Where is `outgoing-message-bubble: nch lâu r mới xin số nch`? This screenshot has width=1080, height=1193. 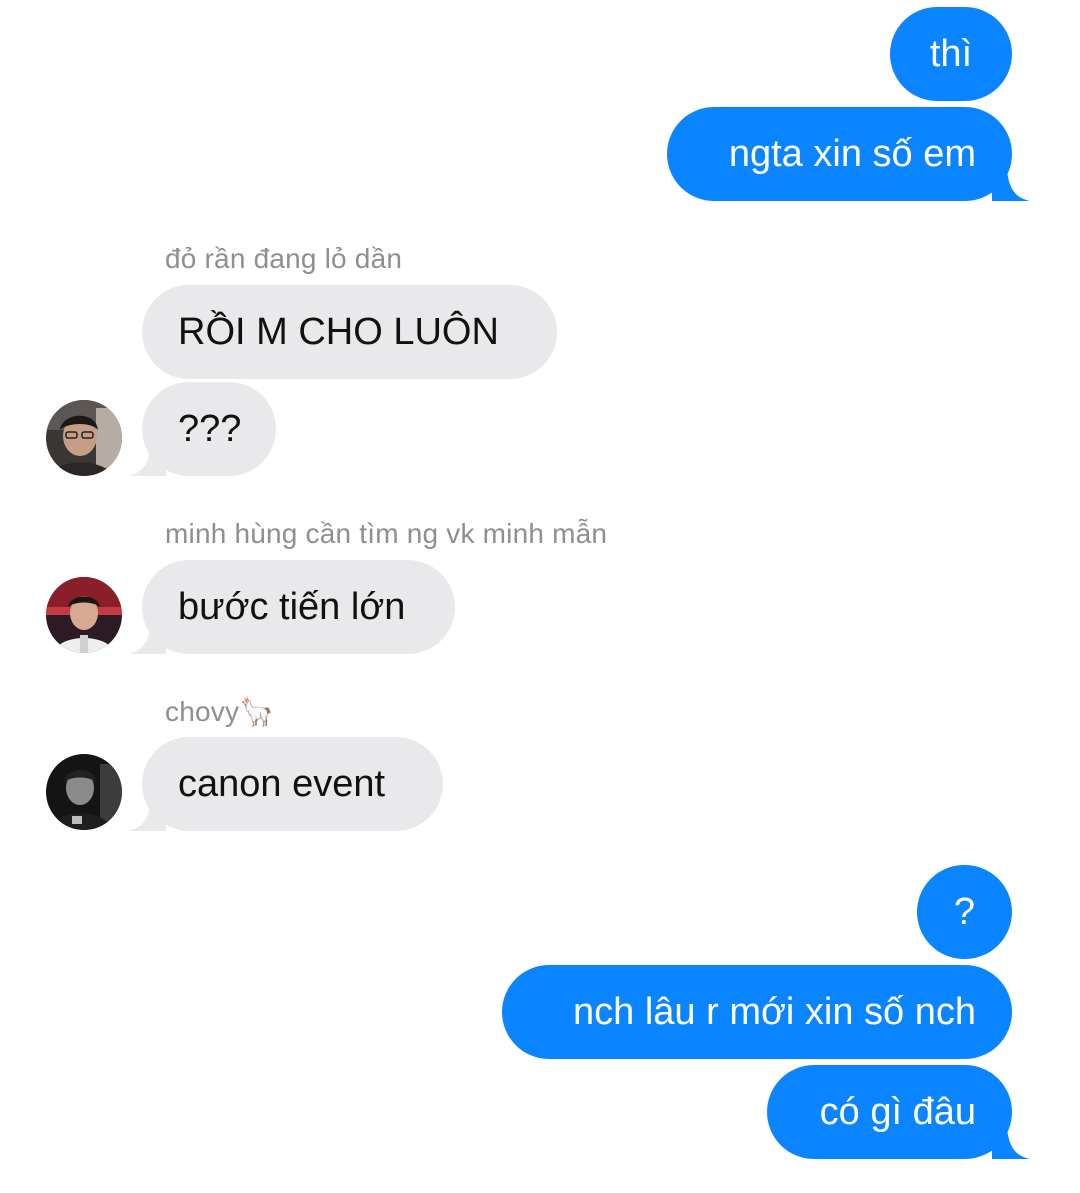 outgoing-message-bubble: nch lâu r mới xin số nch is located at coordinates (757, 1012).